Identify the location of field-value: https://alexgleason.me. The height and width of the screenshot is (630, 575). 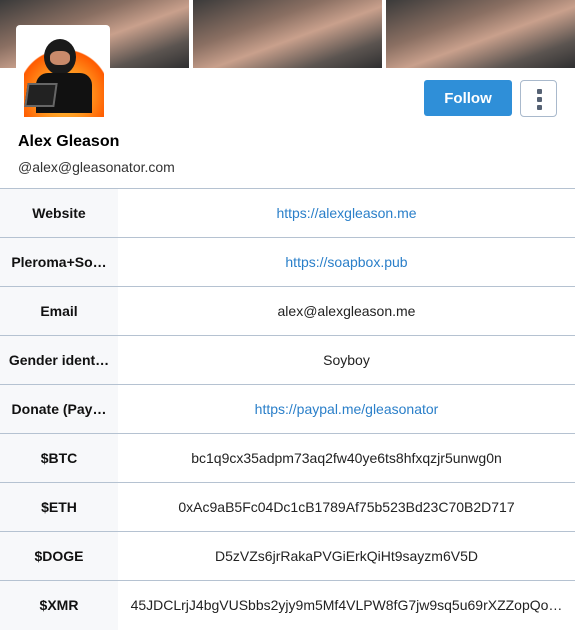
(346, 213).